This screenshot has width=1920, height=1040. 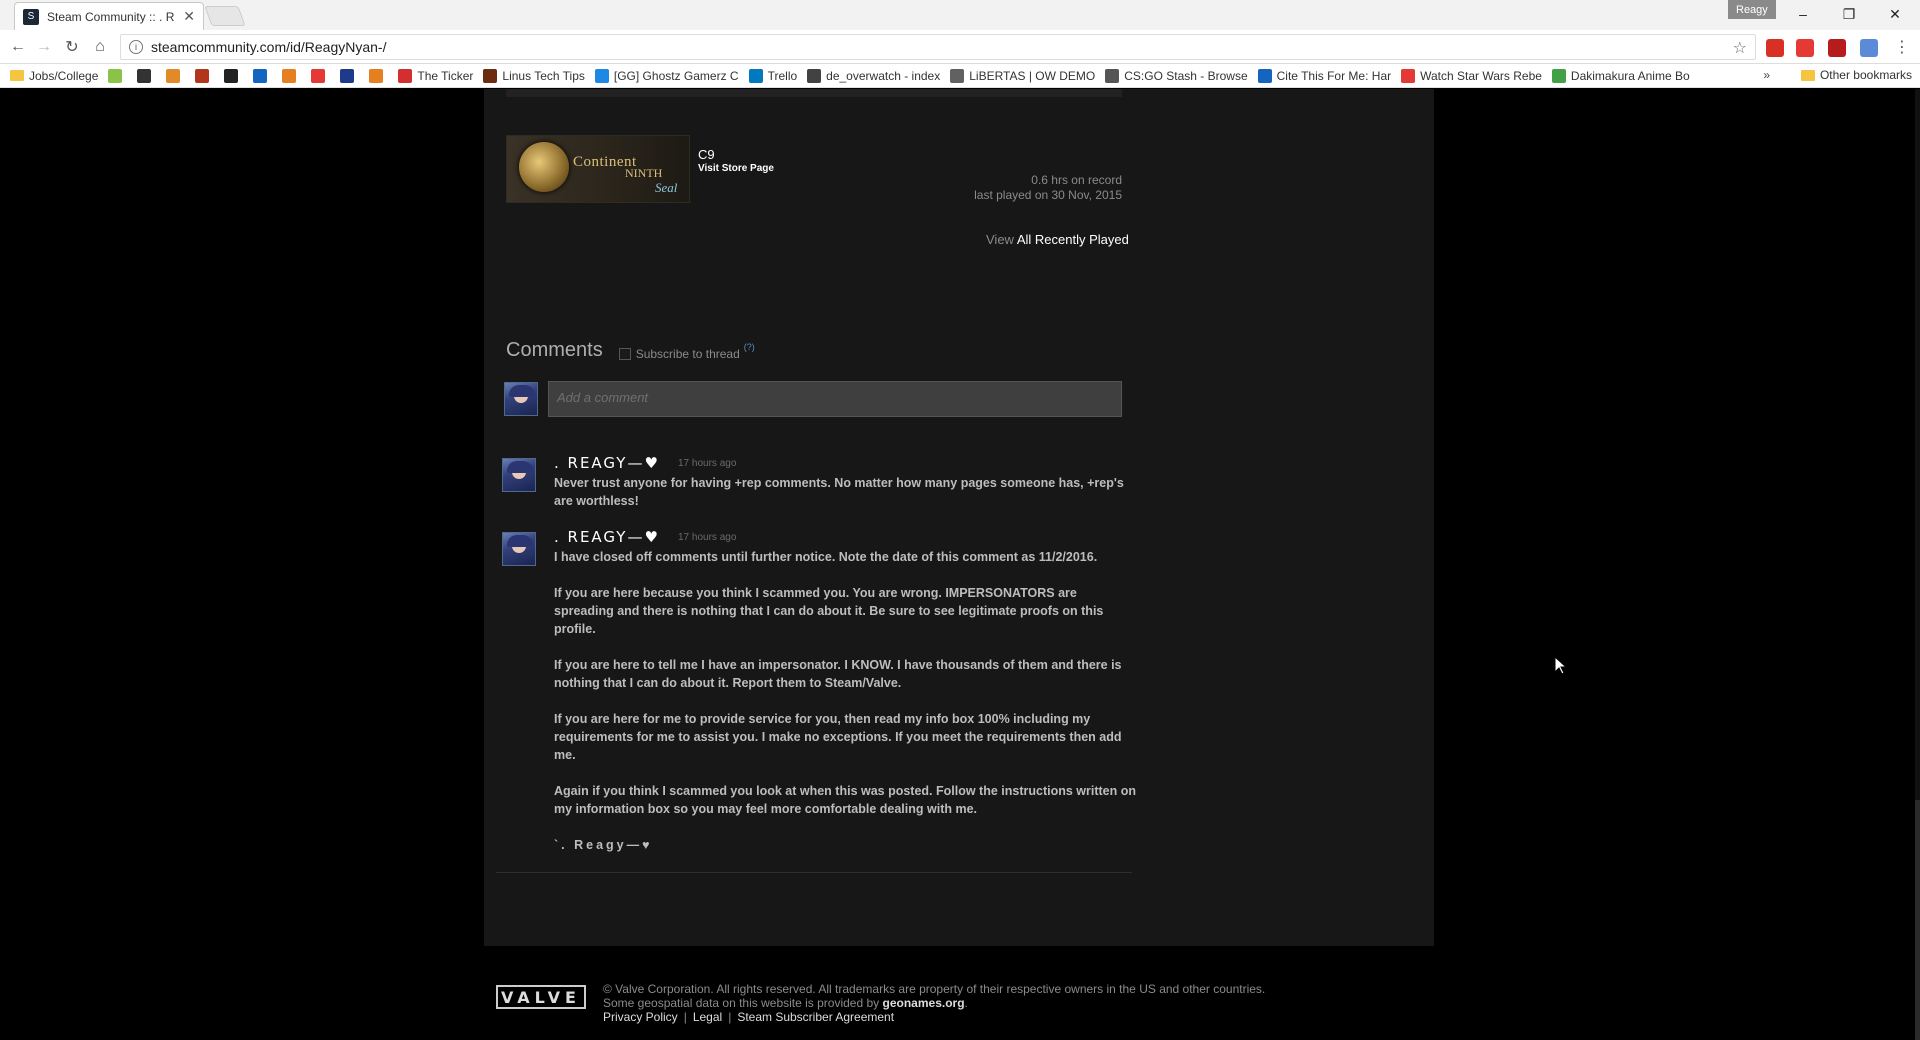 What do you see at coordinates (136, 47) in the screenshot?
I see `page-info-icon: i` at bounding box center [136, 47].